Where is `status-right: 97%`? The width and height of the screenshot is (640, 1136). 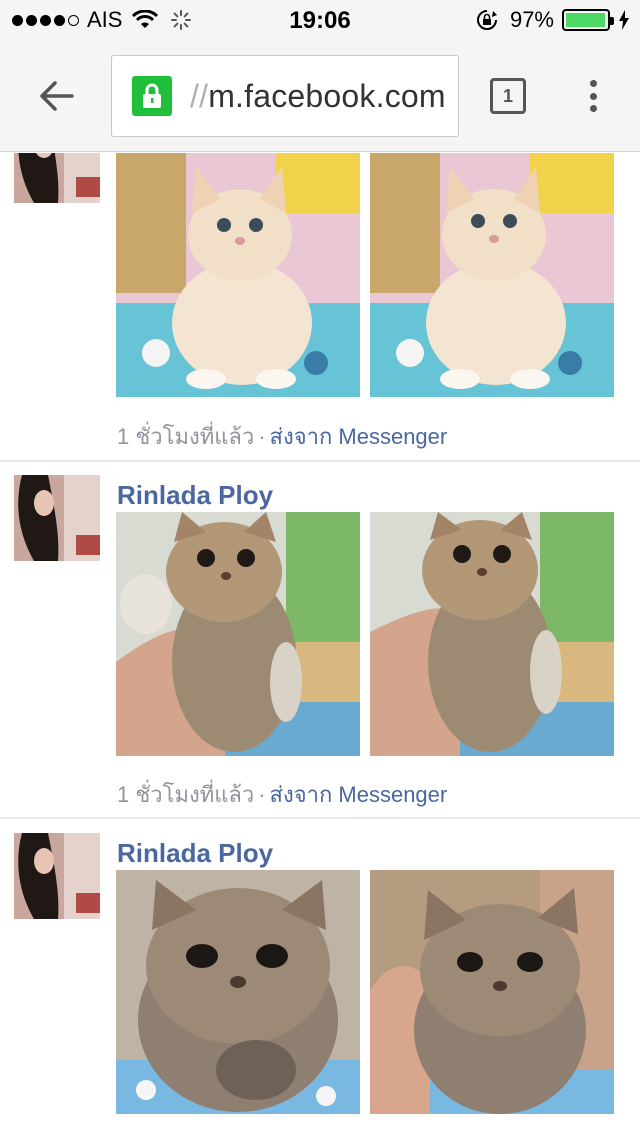
status-right: 97% is located at coordinates (553, 19).